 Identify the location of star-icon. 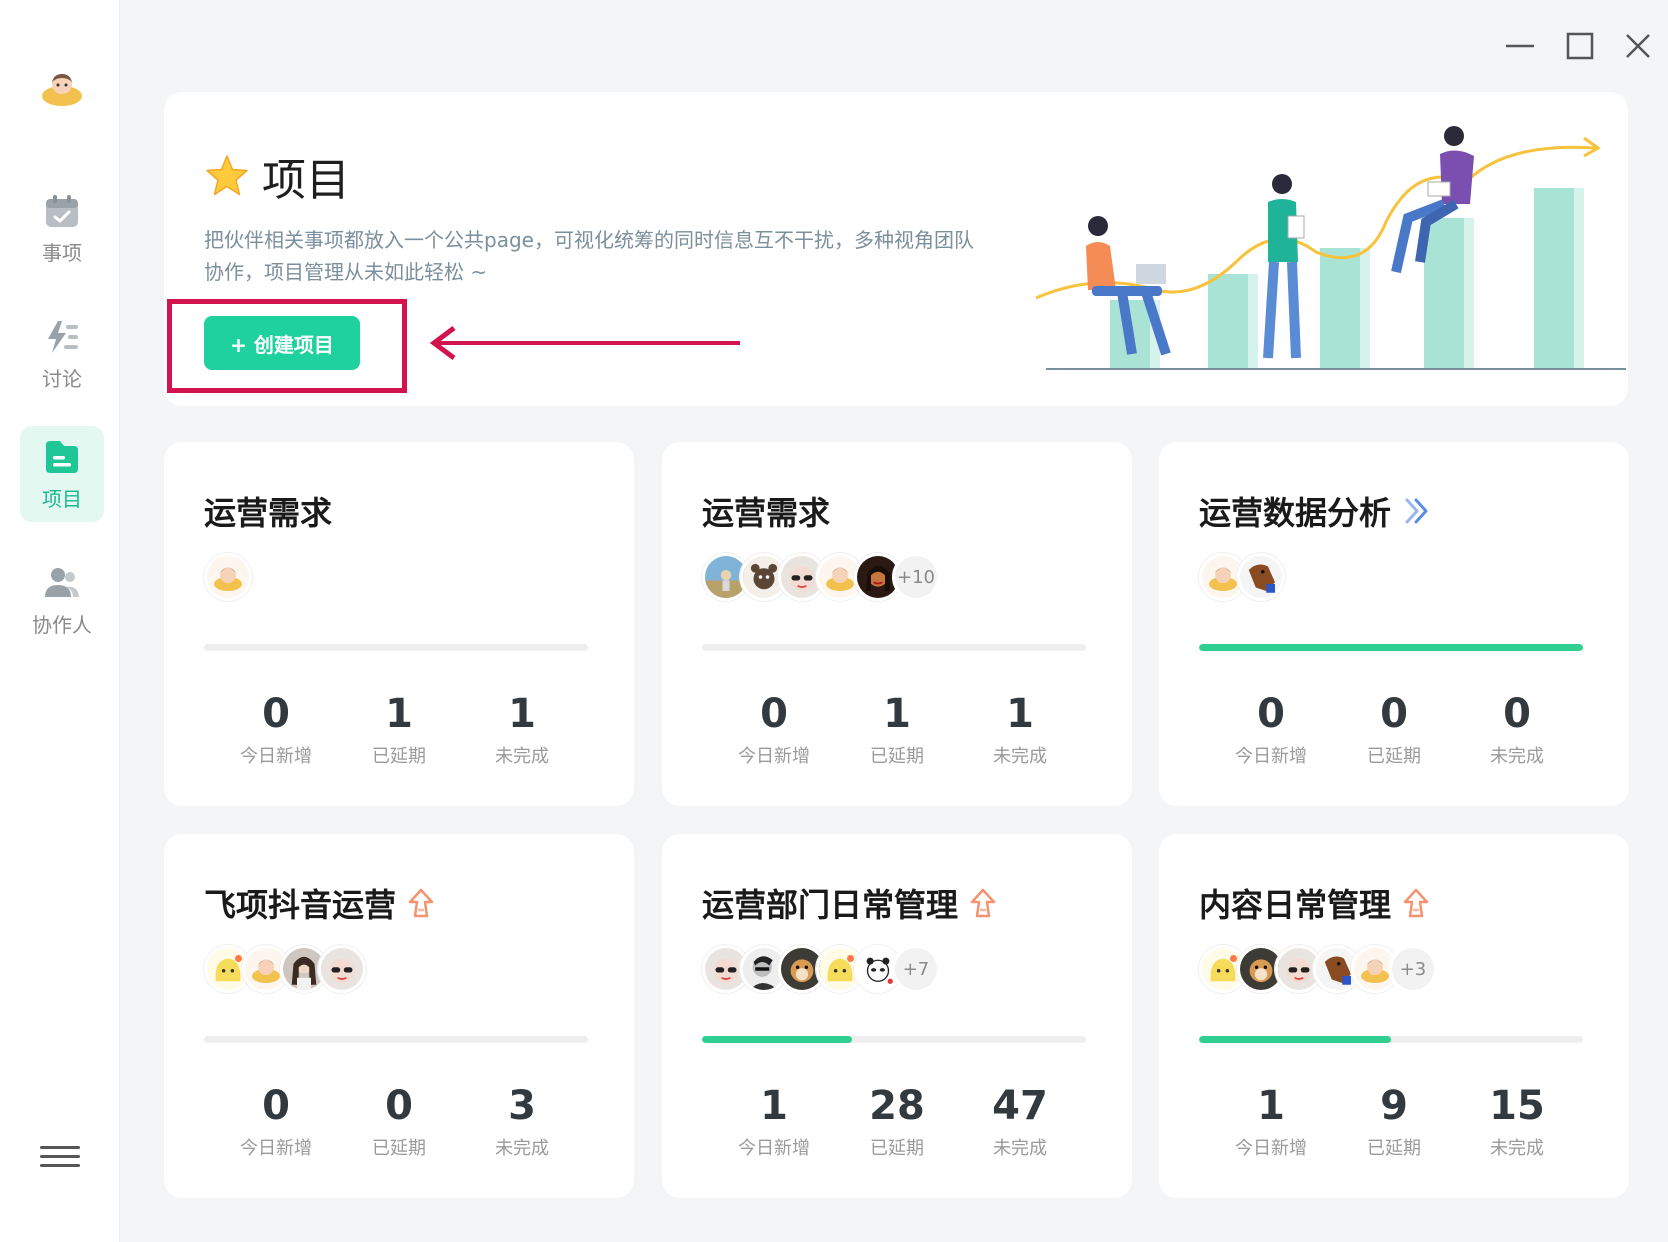
(227, 175).